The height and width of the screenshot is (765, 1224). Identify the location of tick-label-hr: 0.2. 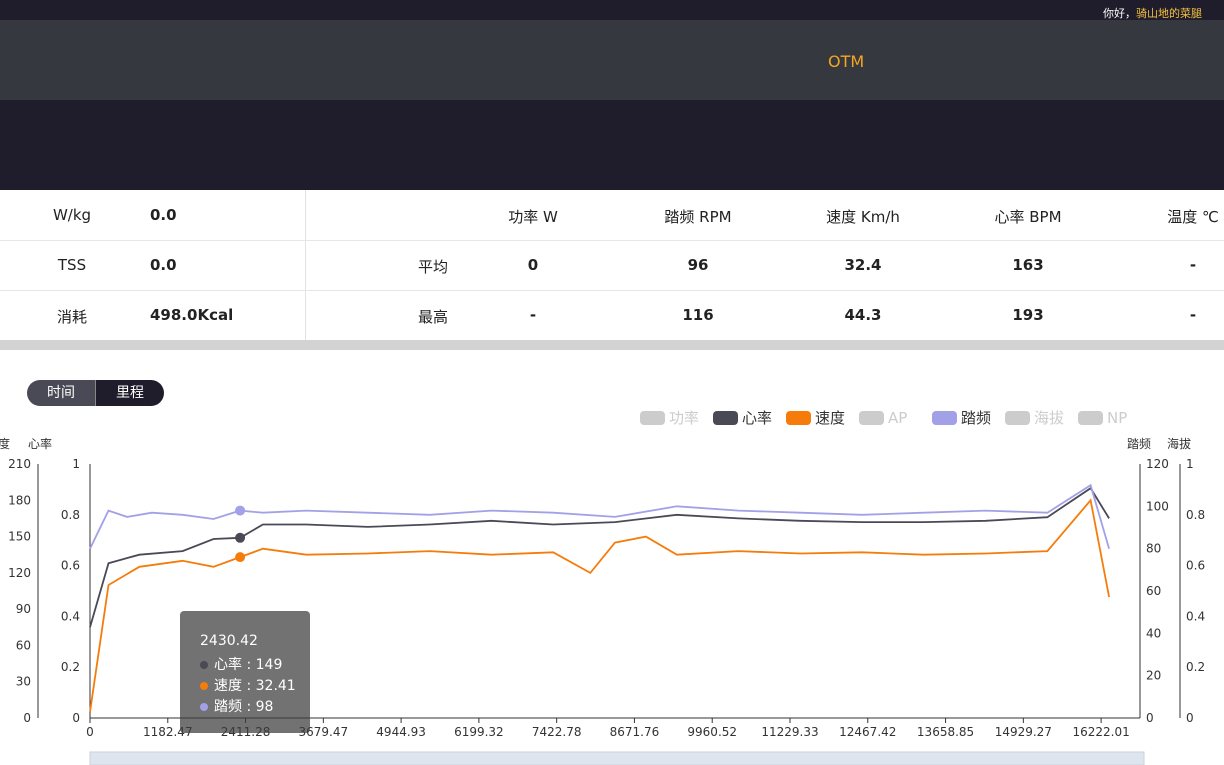
(70, 667).